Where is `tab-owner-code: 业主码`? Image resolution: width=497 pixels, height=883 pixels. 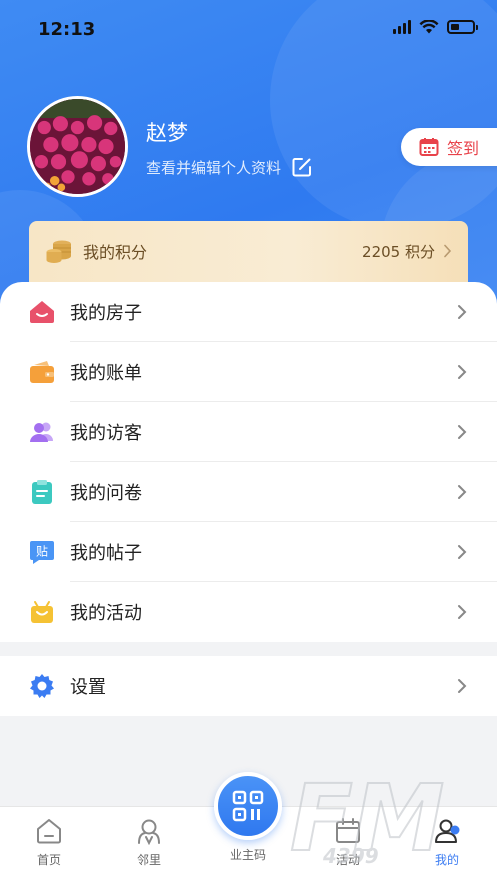 tab-owner-code: 业主码 is located at coordinates (248, 827).